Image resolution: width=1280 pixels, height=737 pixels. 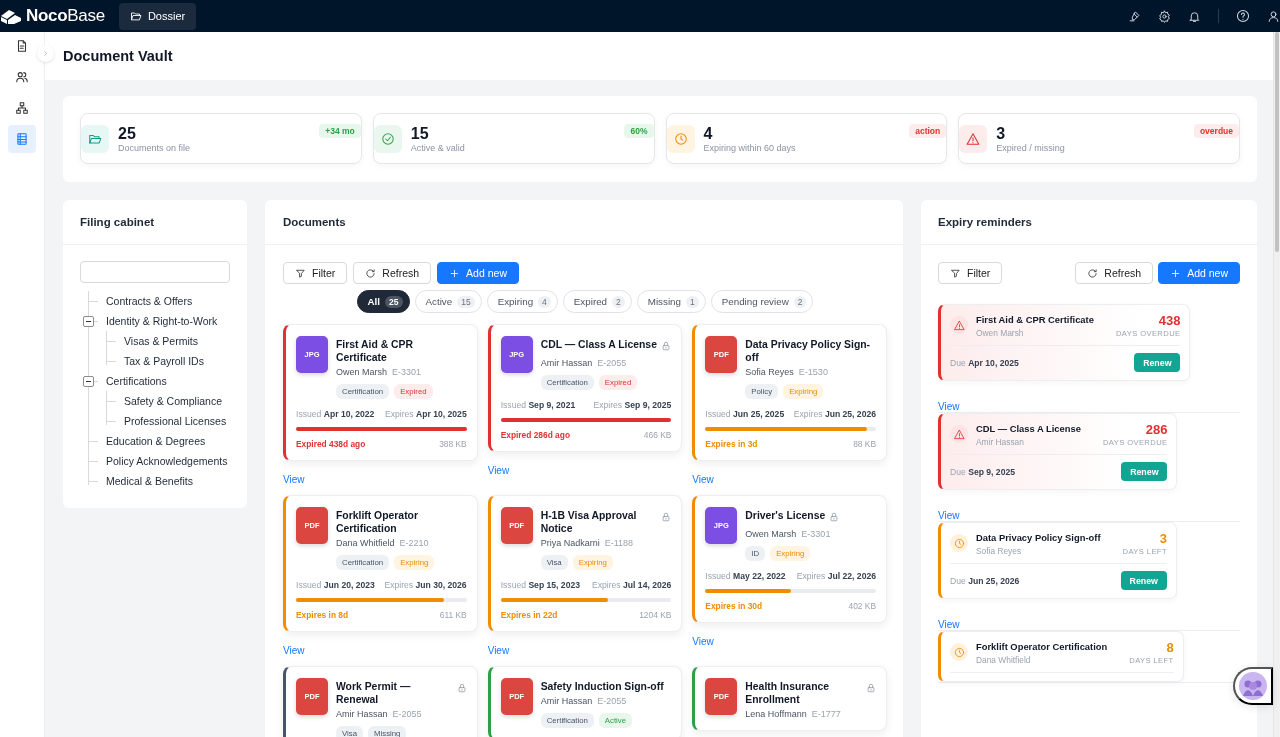 I want to click on stat-value: 3, so click(x=1001, y=133).